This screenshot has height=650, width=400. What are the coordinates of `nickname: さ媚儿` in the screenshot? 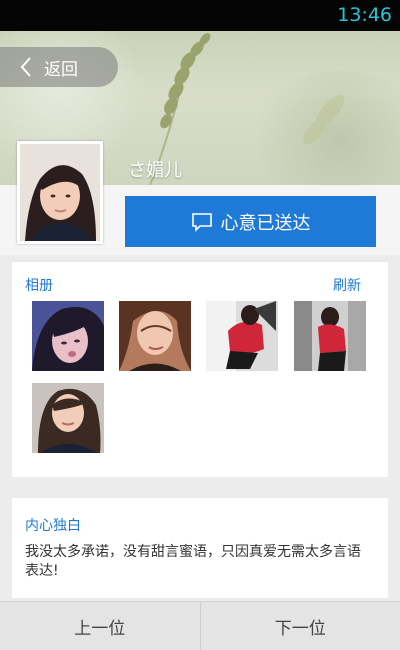 It's located at (155, 170).